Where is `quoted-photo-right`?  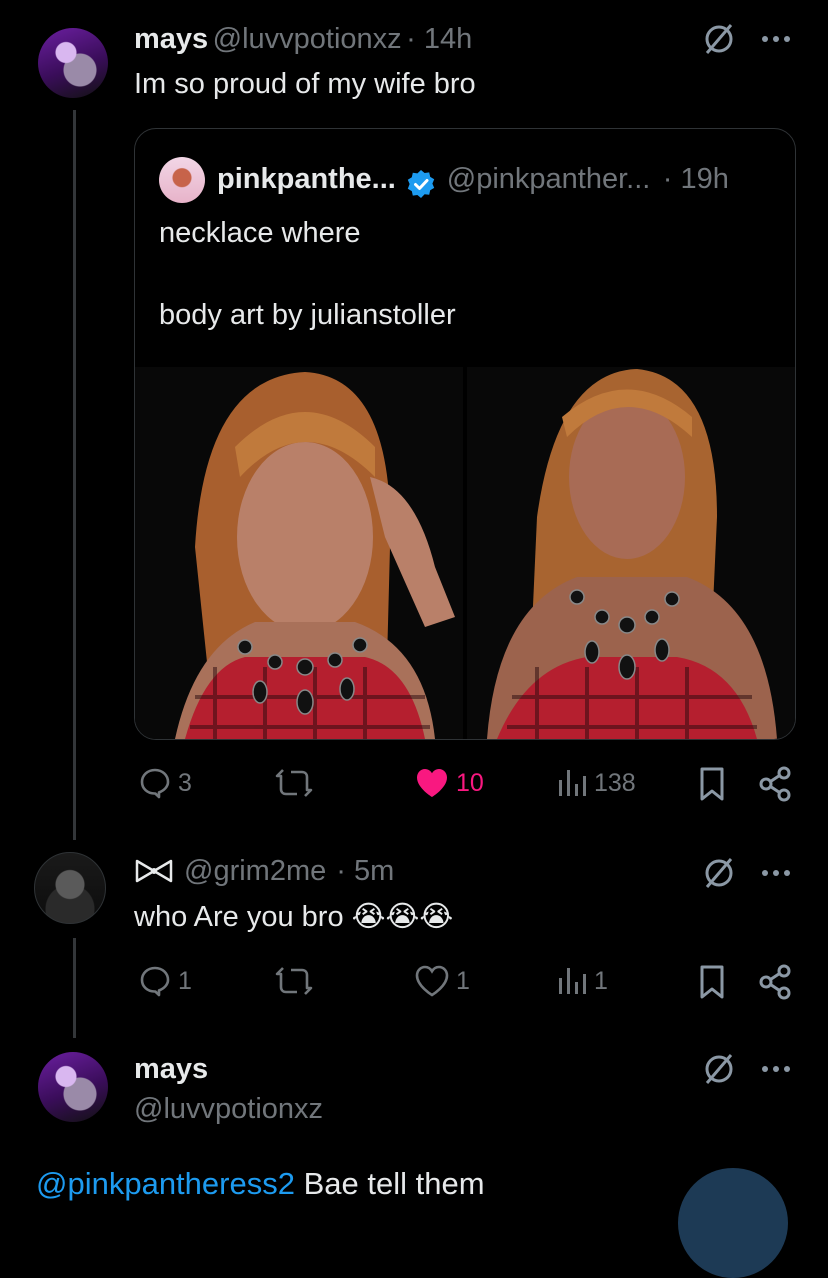 quoted-photo-right is located at coordinates (631, 553).